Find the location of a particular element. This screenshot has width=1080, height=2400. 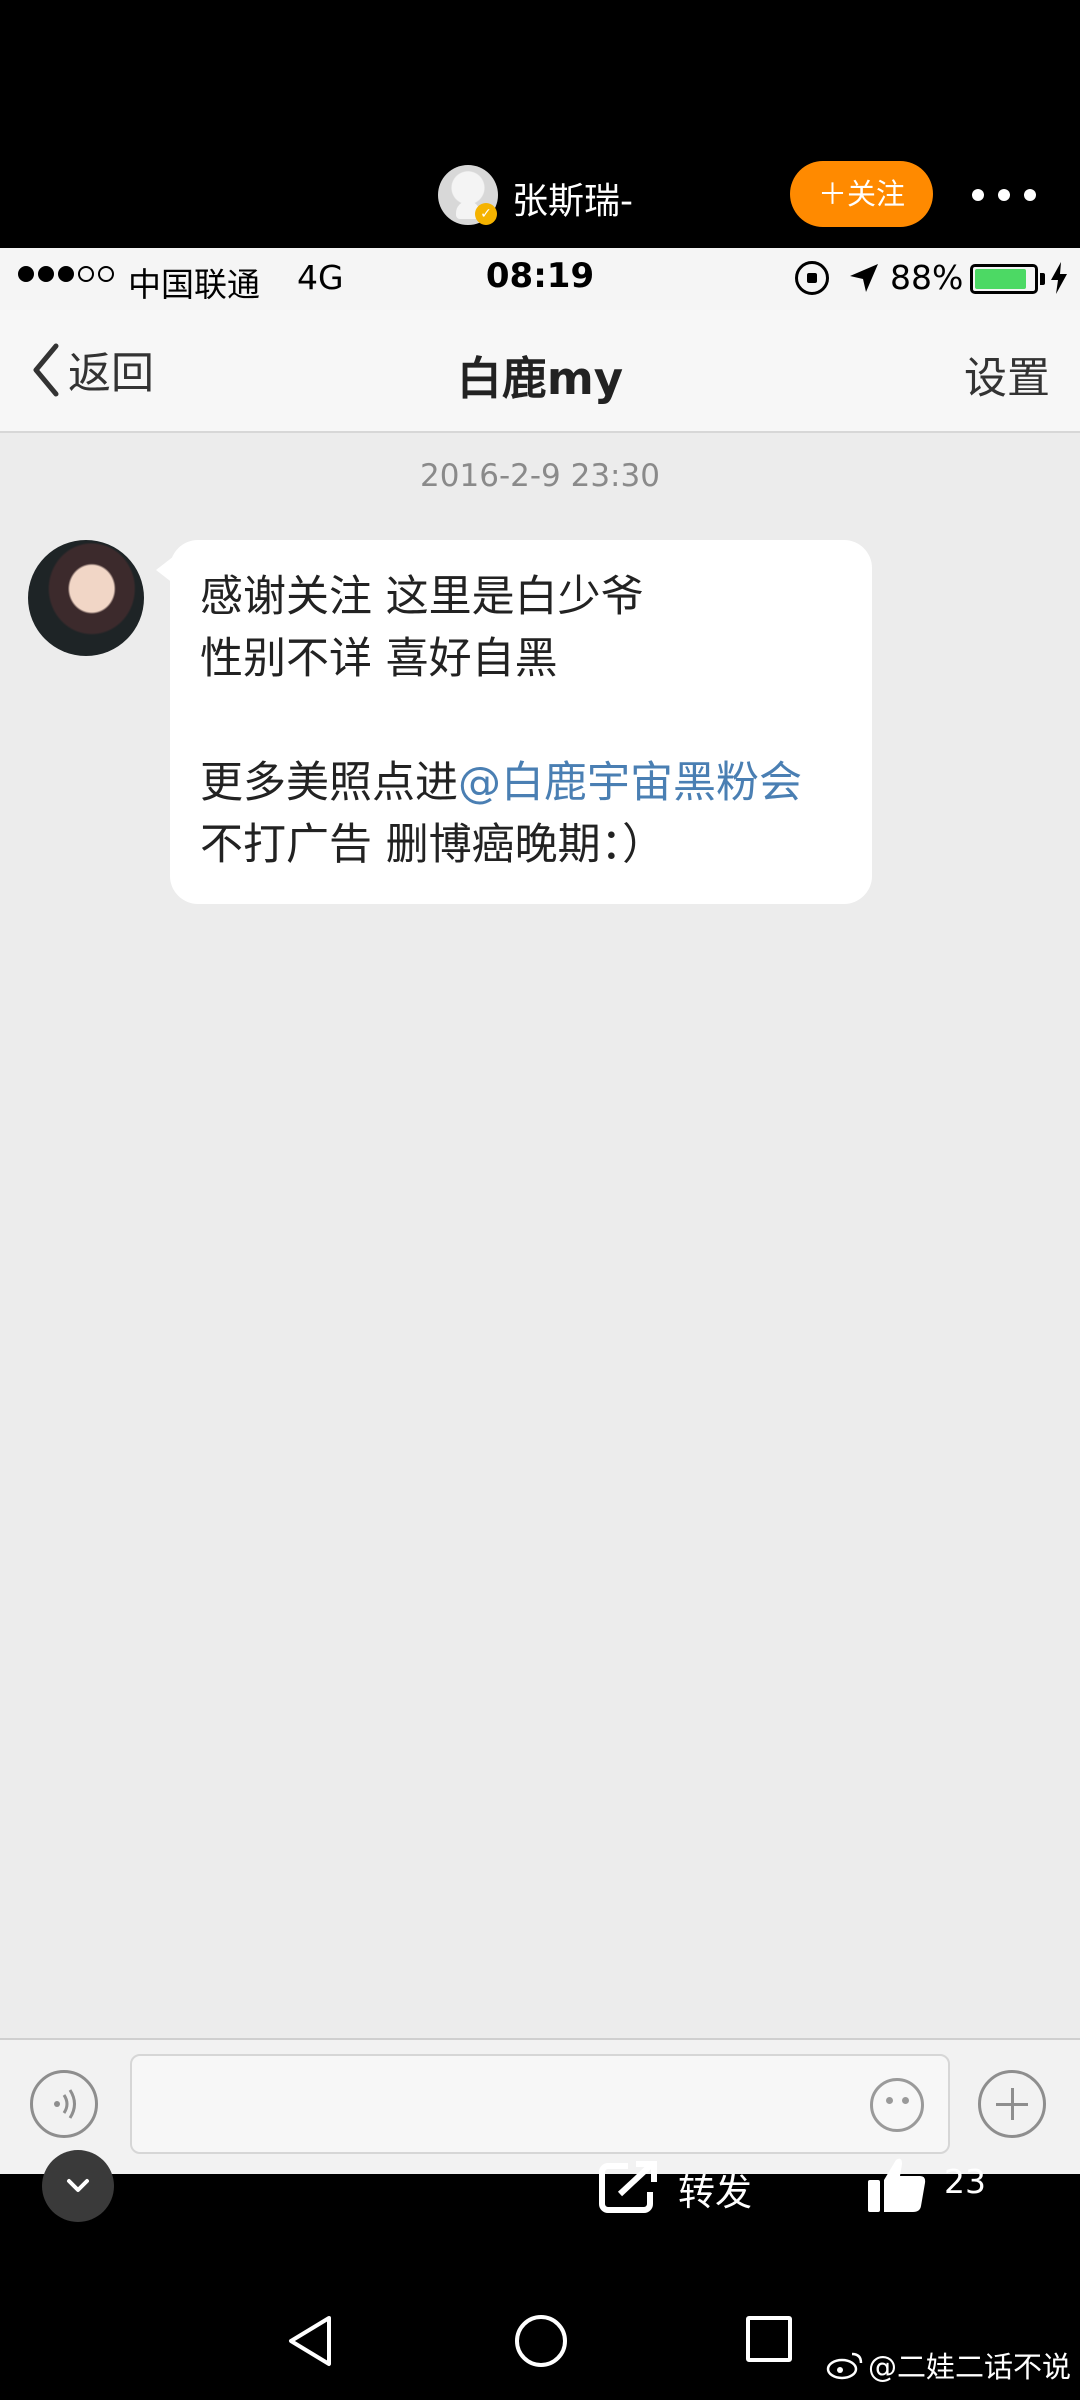

status-bar: 中国联通 4G 08:19 88% is located at coordinates (540, 279).